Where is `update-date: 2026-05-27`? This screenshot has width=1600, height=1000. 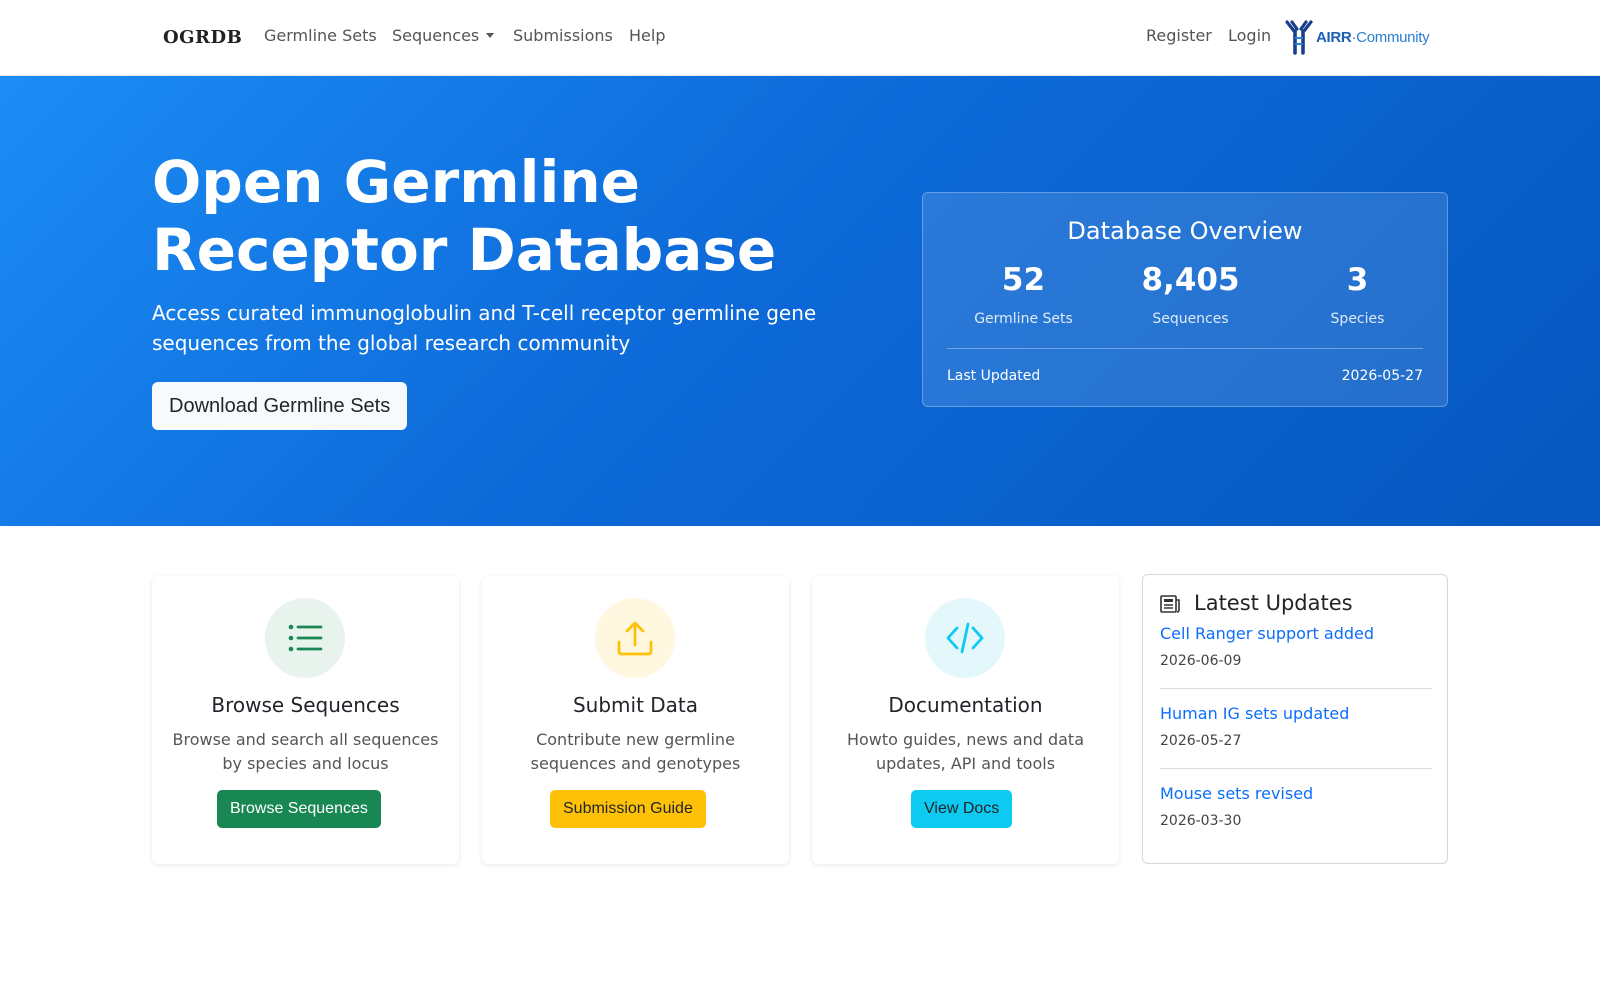
update-date: 2026-05-27 is located at coordinates (1201, 741).